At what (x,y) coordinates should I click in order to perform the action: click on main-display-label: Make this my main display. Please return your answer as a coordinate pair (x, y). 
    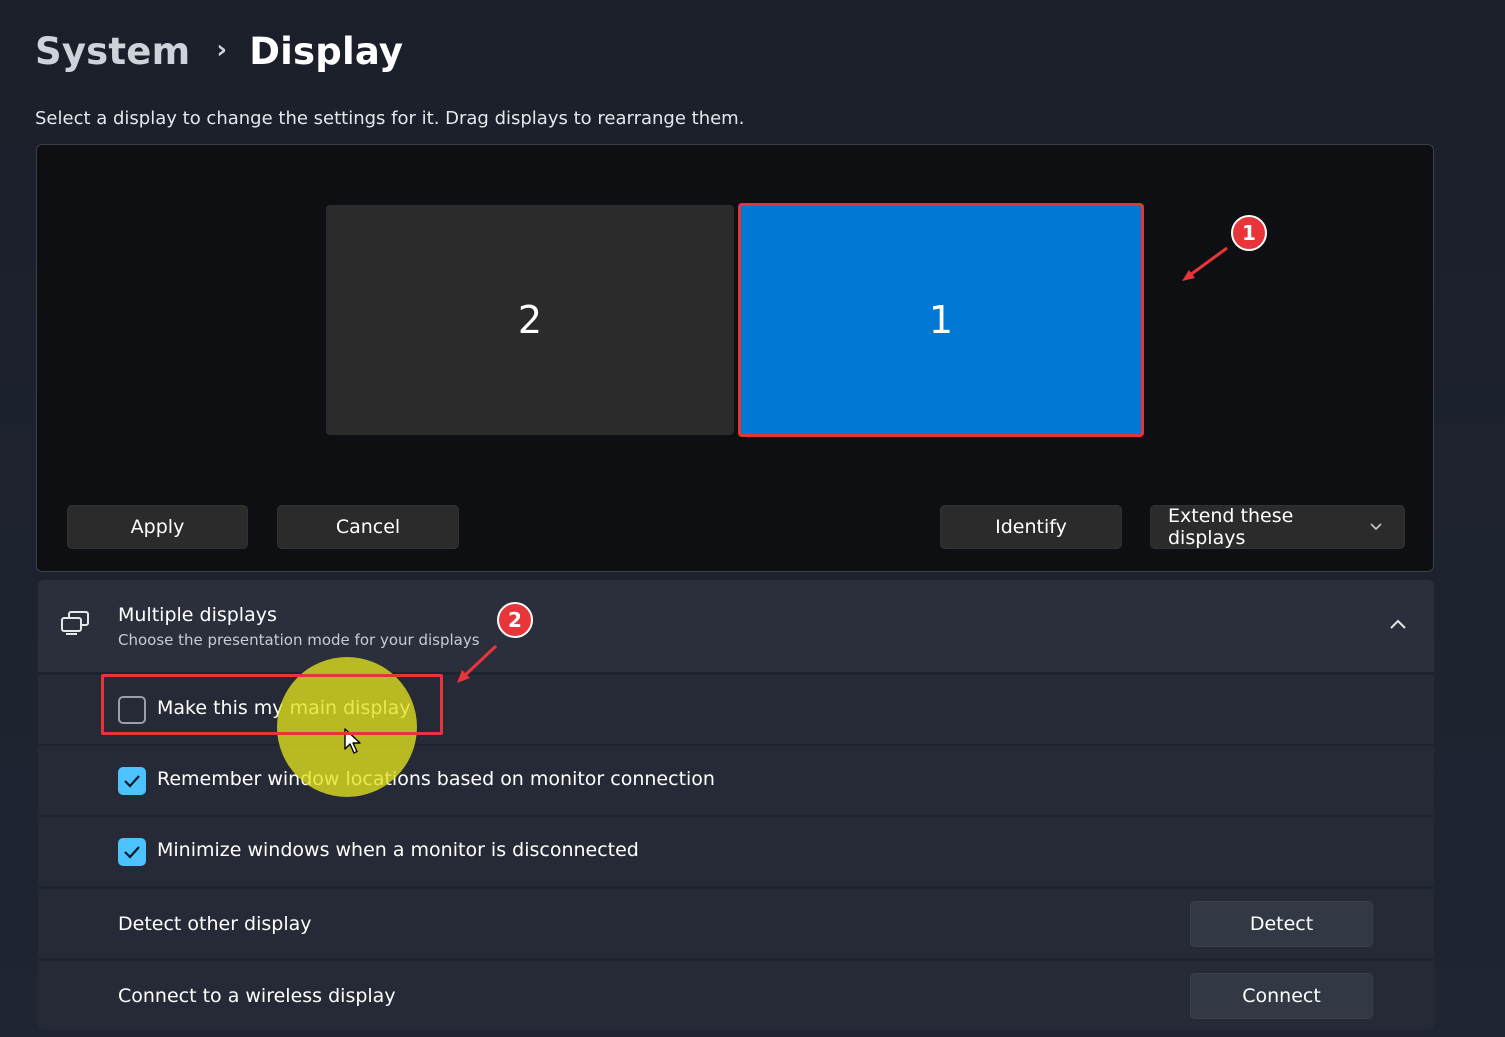
    Looking at the image, I should click on (284, 708).